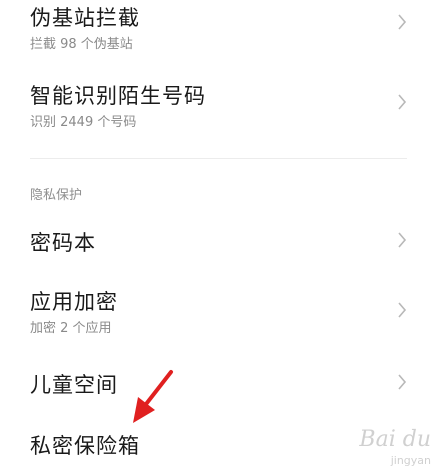  I want to click on row-app-encryption: 应用加密 加密 2 个应用, so click(218, 310).